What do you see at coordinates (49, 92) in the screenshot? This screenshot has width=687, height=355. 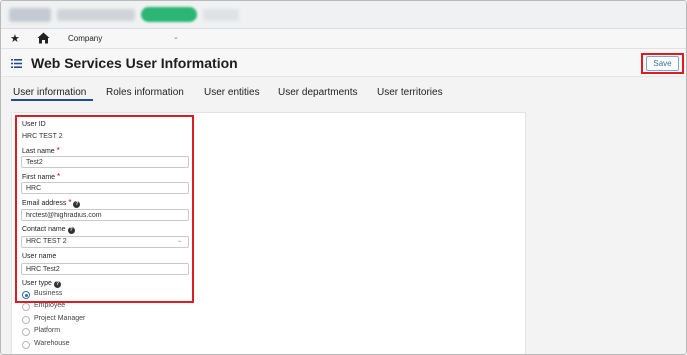 I see `tab-user-information: User information` at bounding box center [49, 92].